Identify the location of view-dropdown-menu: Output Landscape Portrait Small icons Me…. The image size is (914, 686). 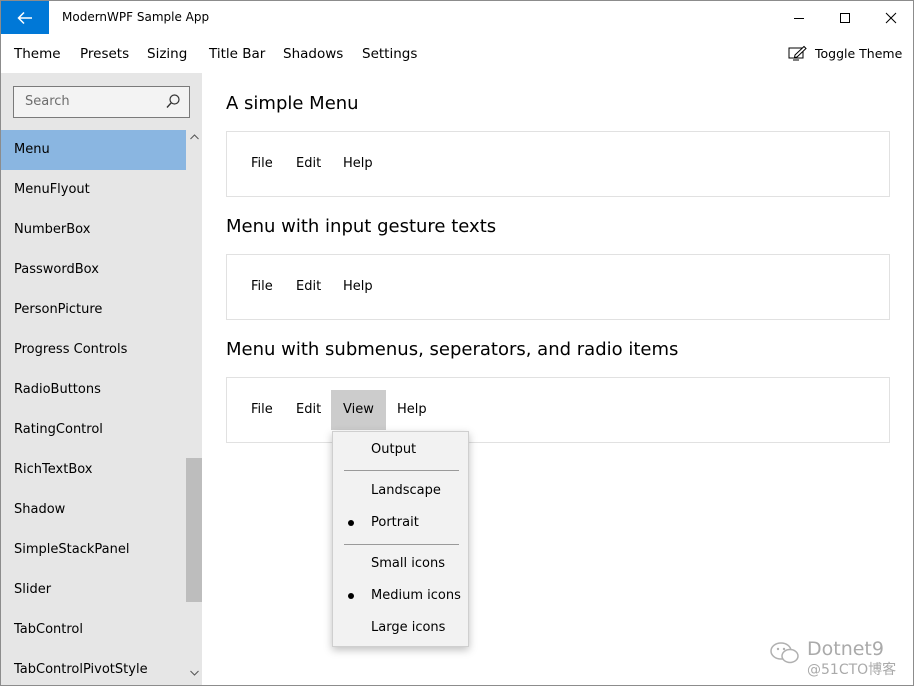
(400, 539).